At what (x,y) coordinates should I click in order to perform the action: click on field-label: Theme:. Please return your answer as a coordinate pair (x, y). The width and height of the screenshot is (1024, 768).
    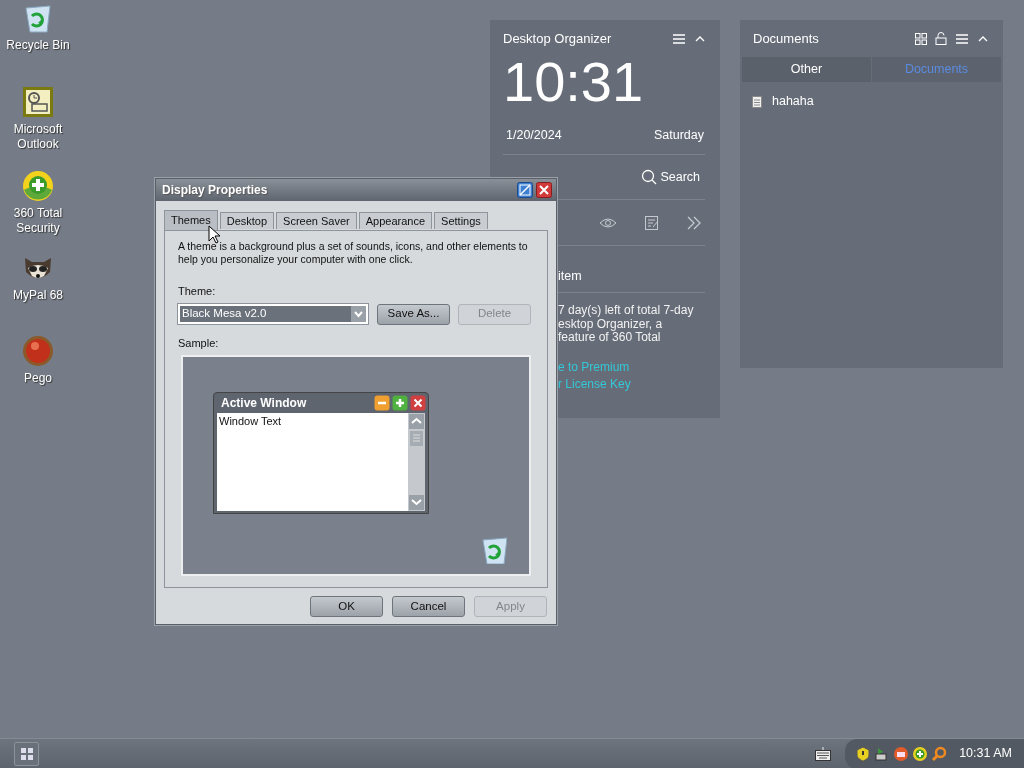
    Looking at the image, I should click on (197, 291).